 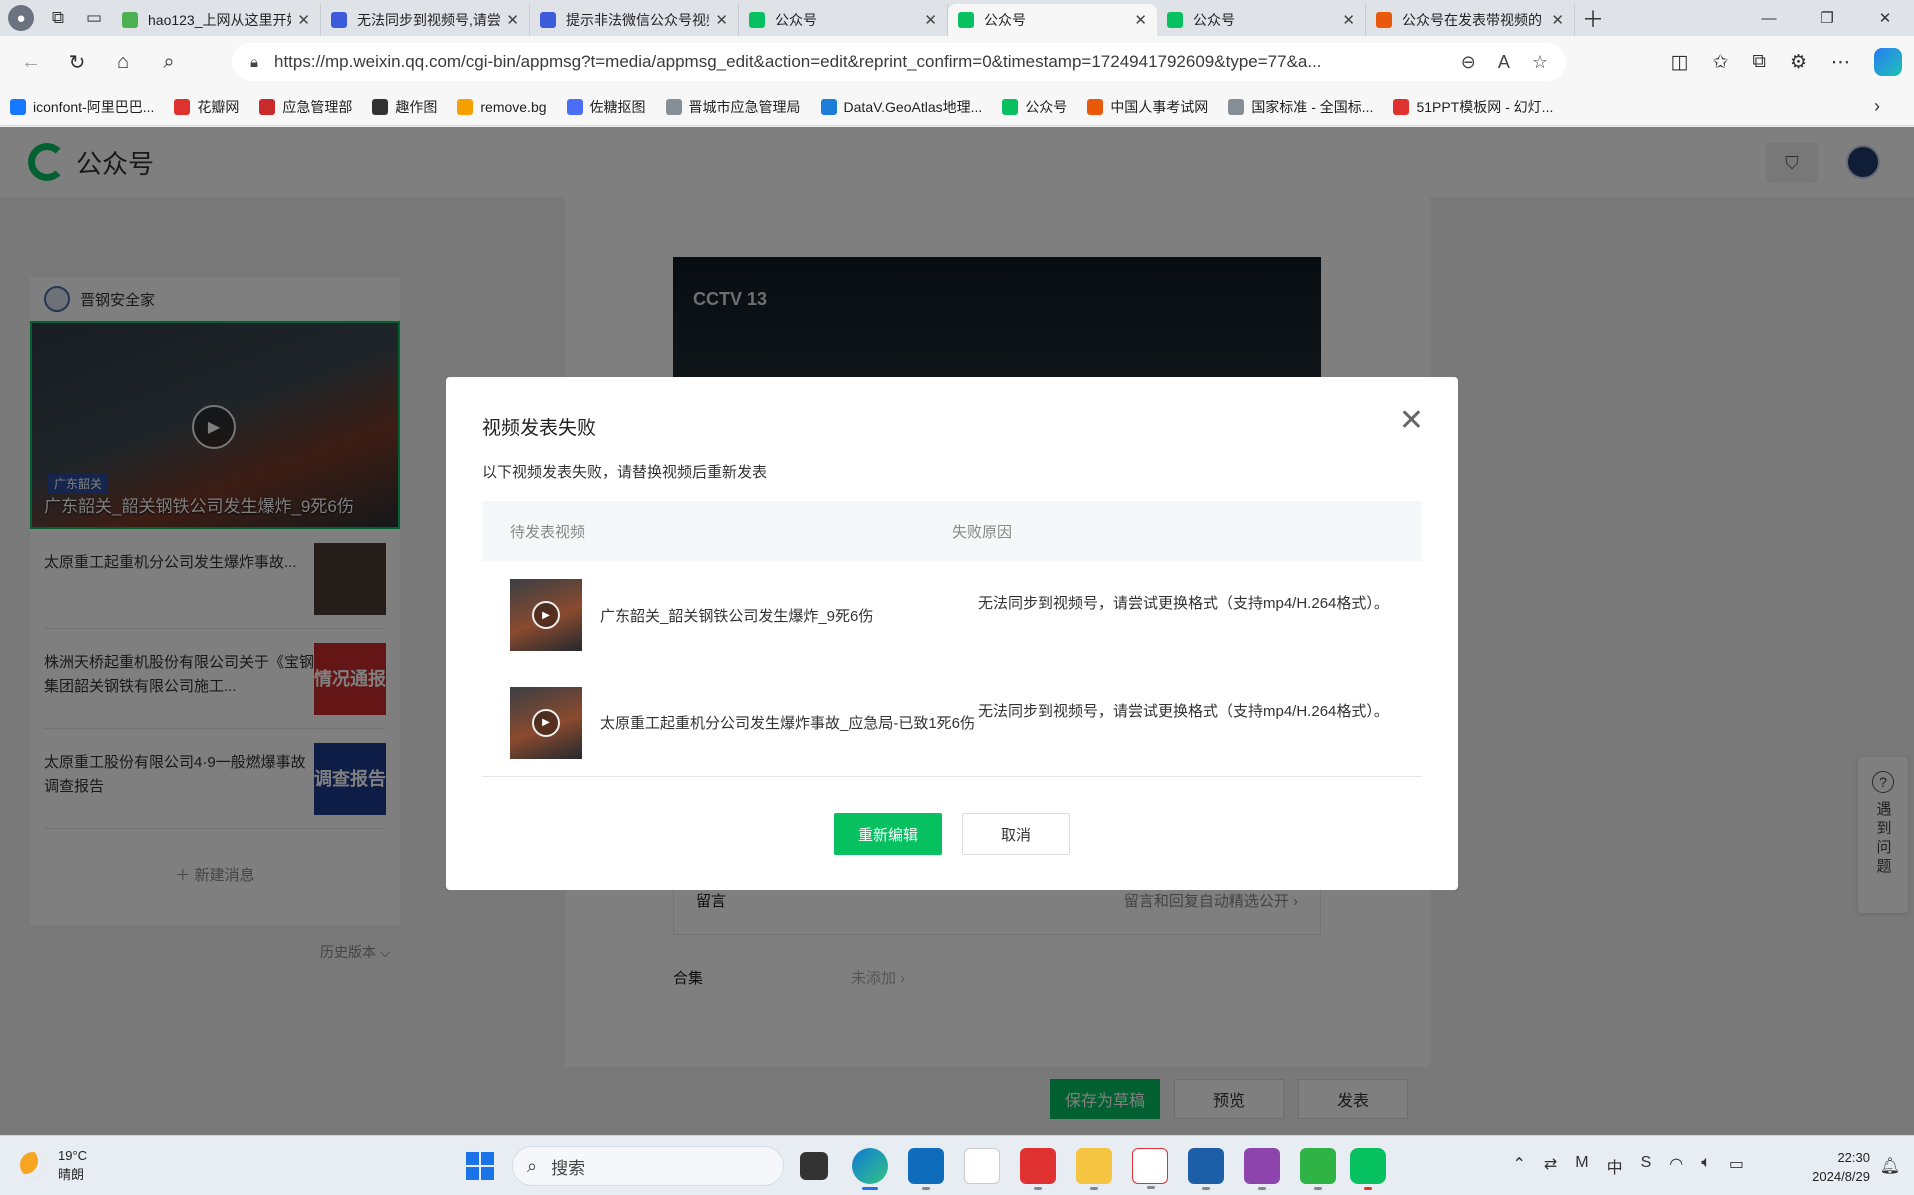 I want to click on close-icon: ✕, so click(x=1411, y=420).